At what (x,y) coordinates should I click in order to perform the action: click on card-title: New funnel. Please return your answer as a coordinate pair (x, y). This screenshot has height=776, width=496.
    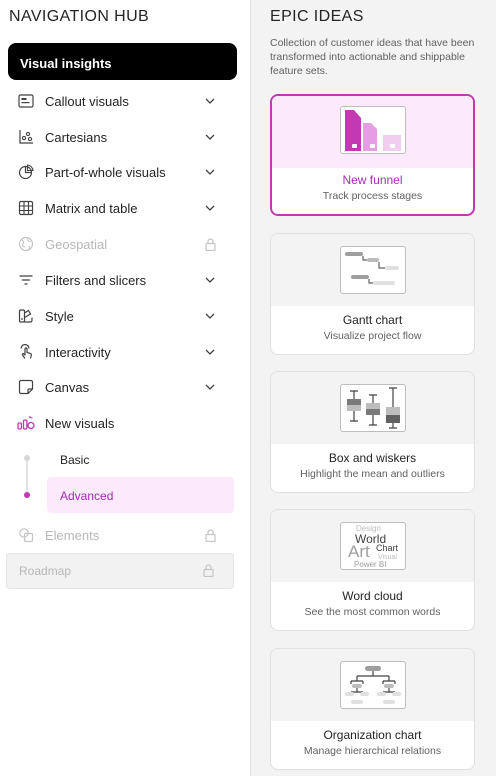
    Looking at the image, I should click on (372, 180).